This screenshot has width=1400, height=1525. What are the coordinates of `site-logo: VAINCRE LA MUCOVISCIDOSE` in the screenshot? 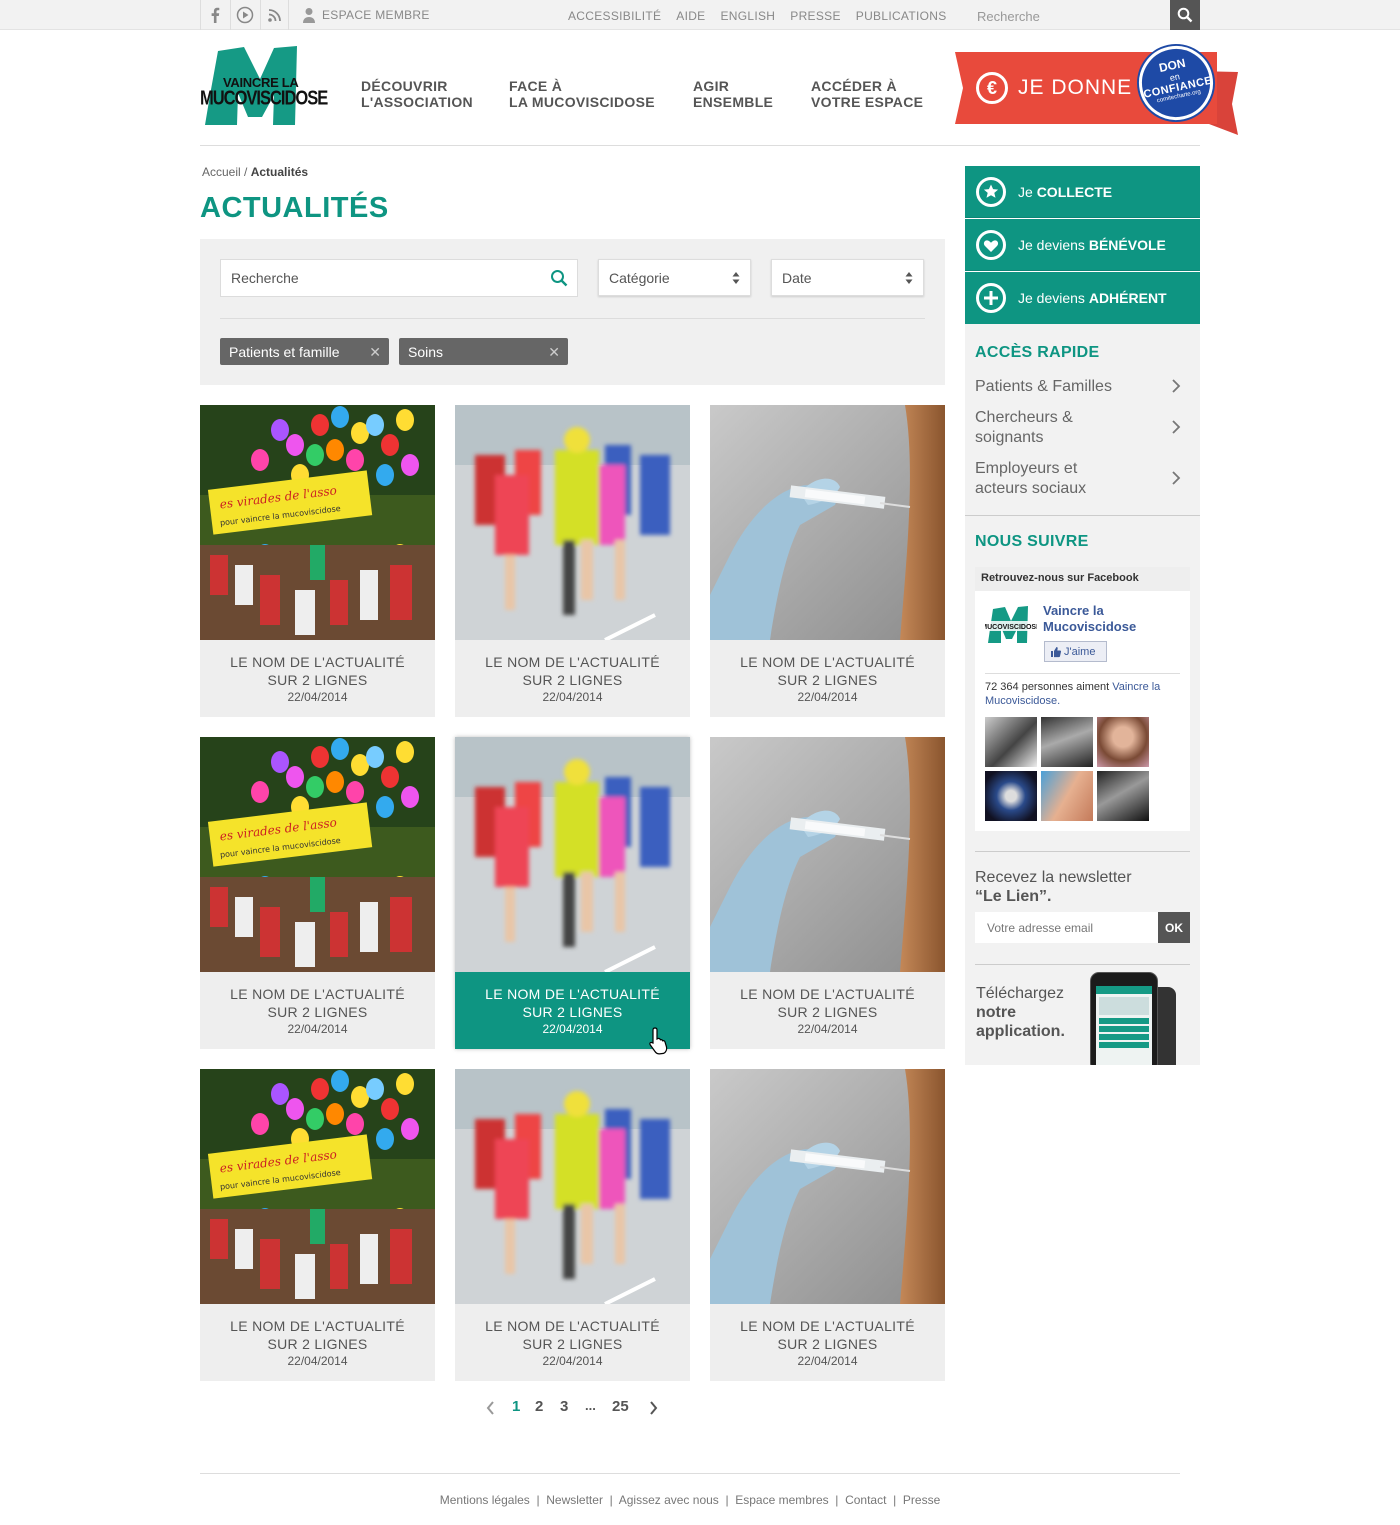 It's located at (264, 86).